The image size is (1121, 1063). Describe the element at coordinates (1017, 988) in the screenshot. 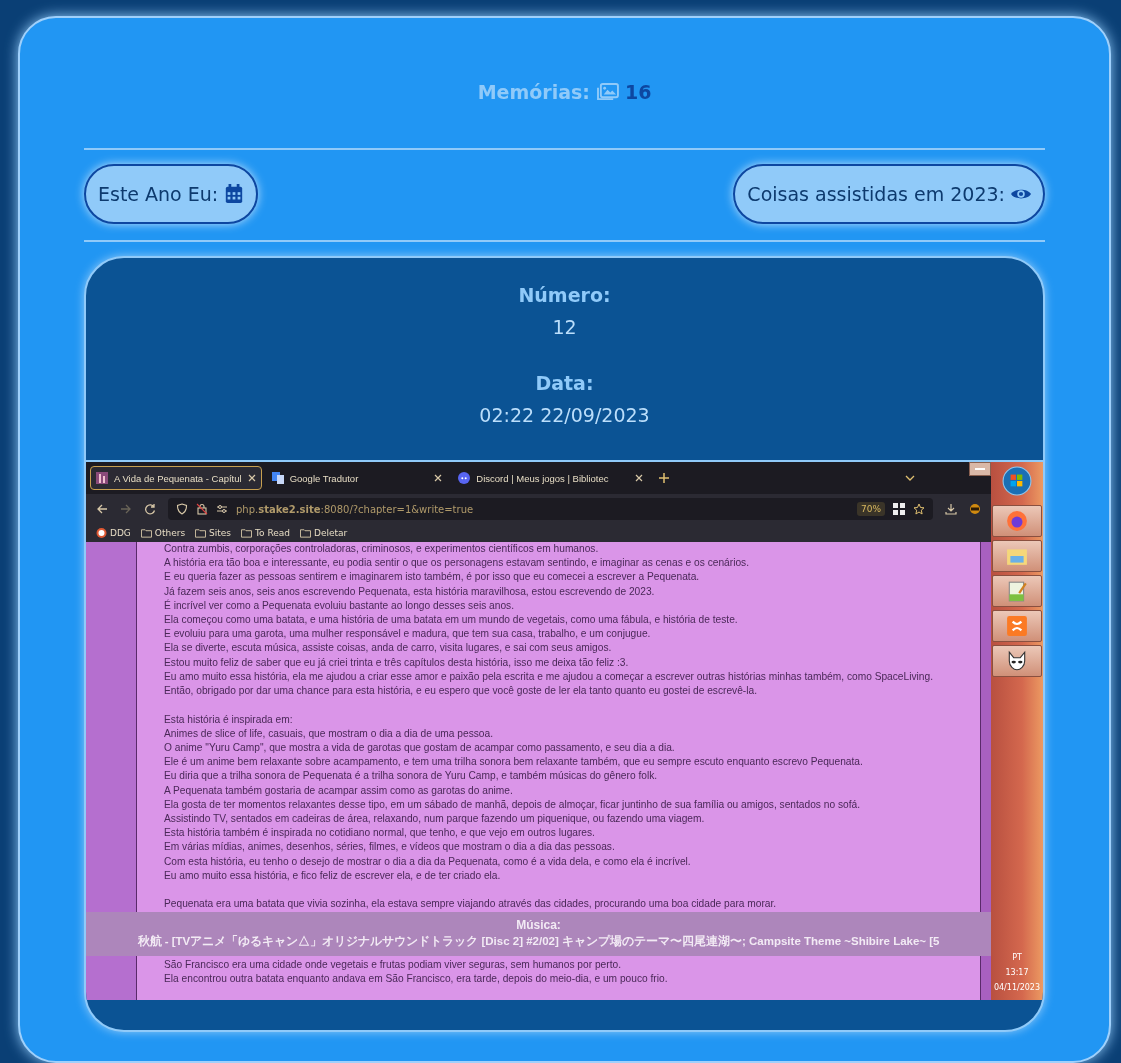

I see `clock-date: 04/11/2023` at that location.